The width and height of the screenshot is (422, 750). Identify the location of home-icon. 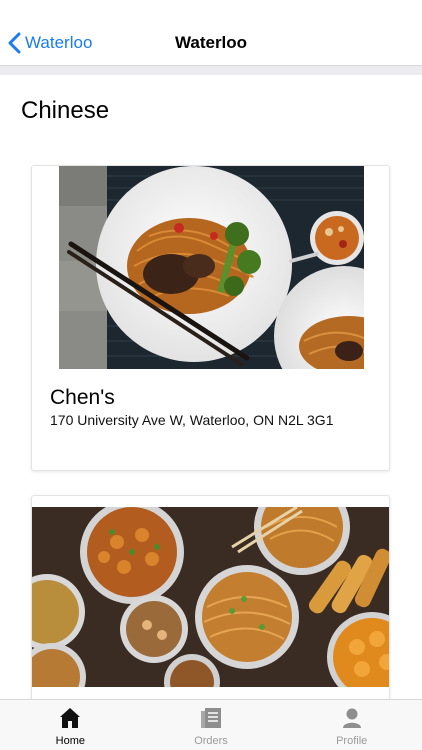
(70, 718).